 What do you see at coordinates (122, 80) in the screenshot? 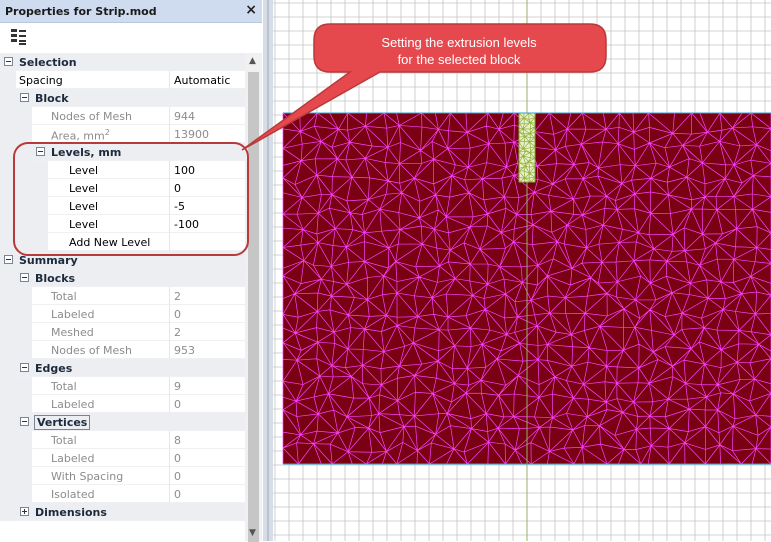
I see `property-spacing: Spacing Automatic` at bounding box center [122, 80].